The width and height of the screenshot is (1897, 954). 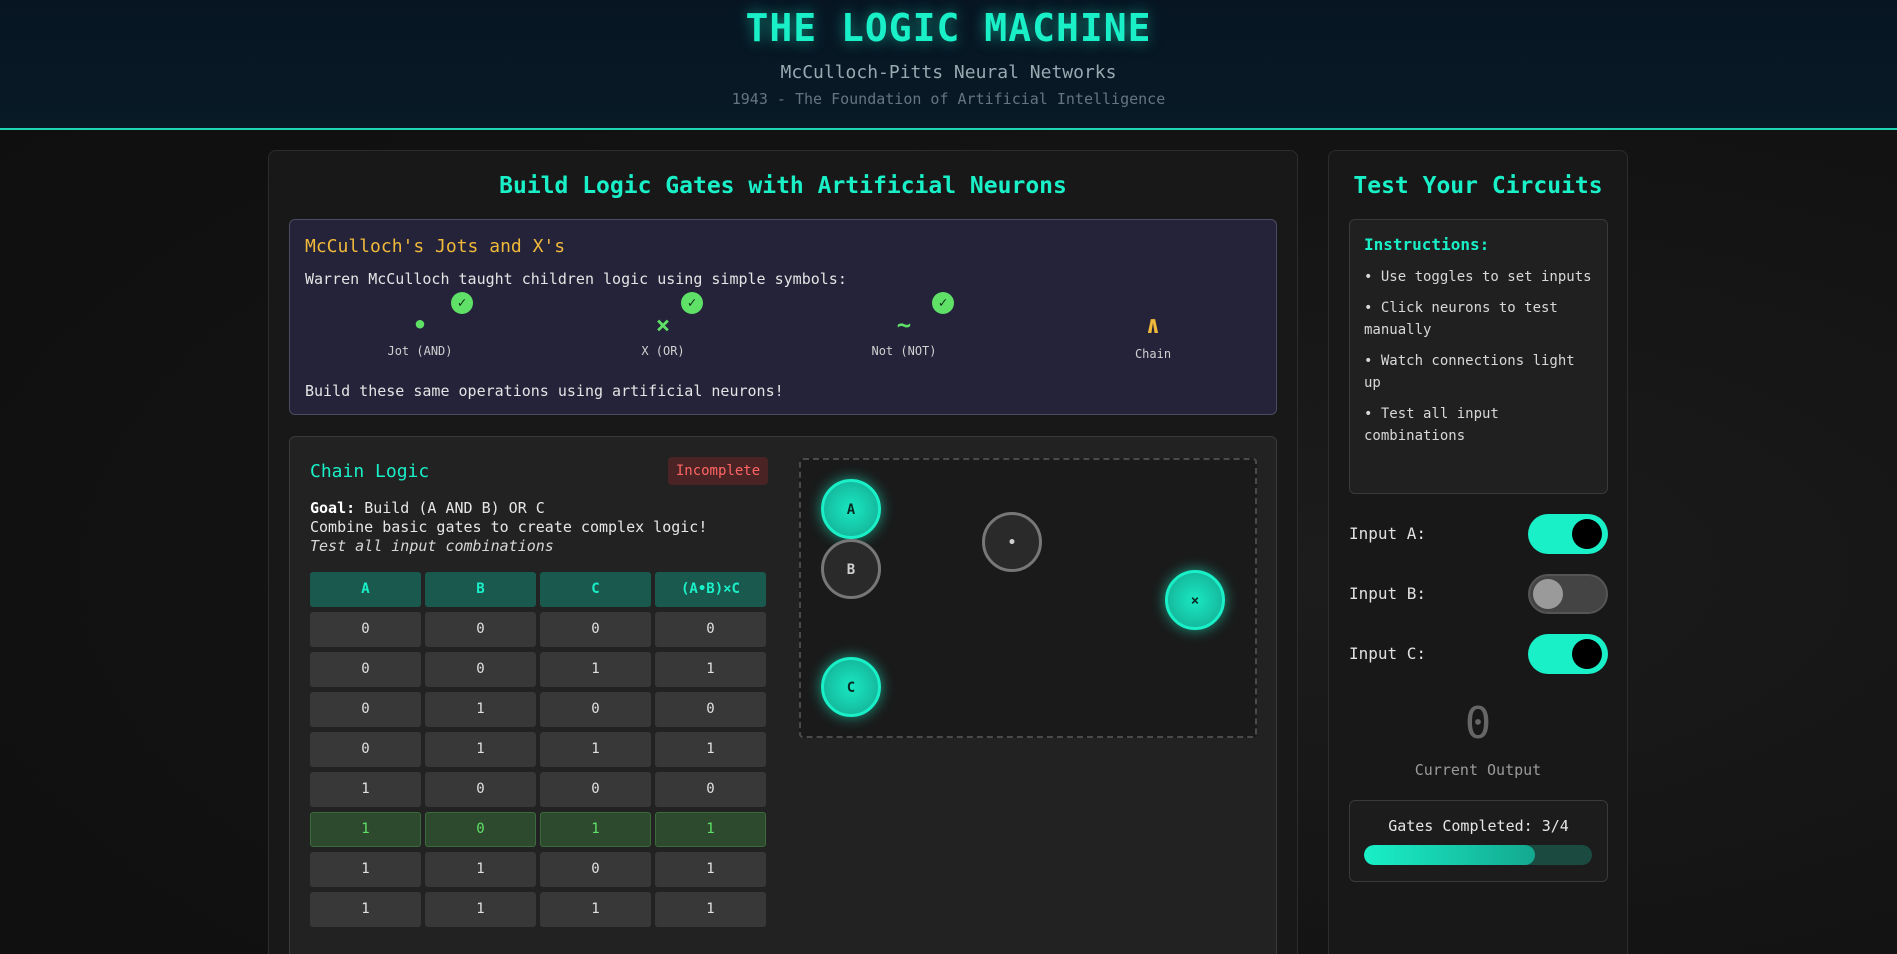 I want to click on app-subtitle: McCulloch-Pitts Neural Networks, so click(x=948, y=72).